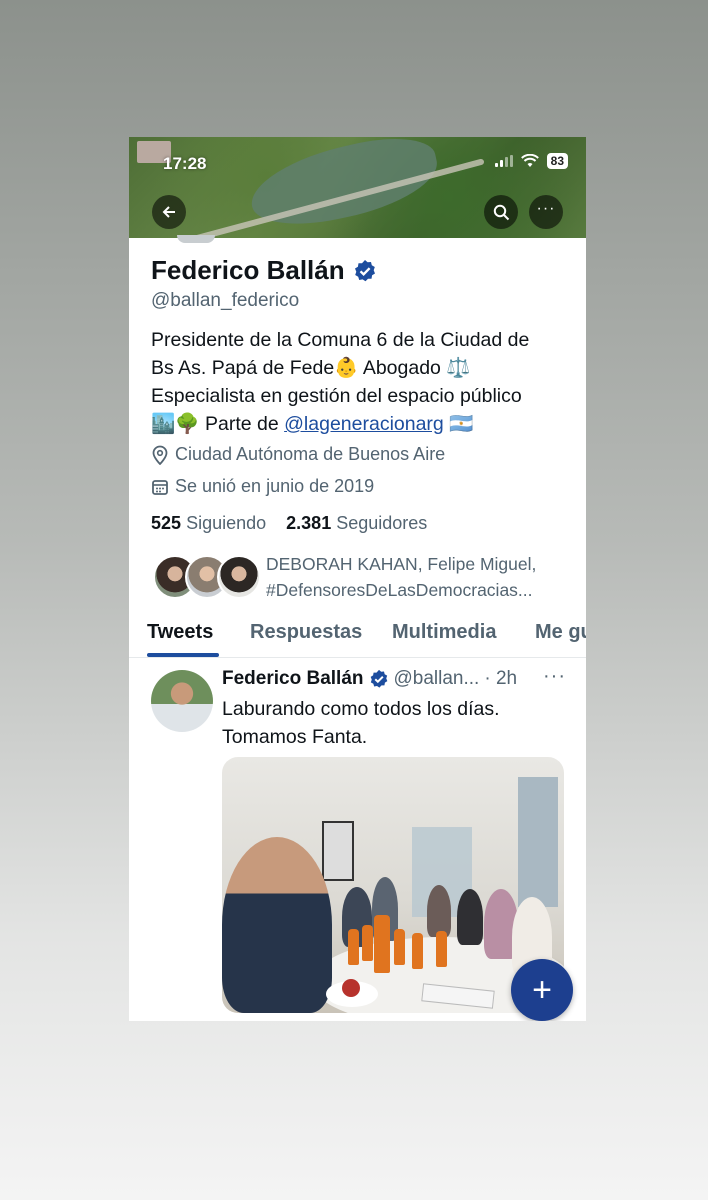 Image resolution: width=708 pixels, height=1200 pixels. What do you see at coordinates (226, 523) in the screenshot?
I see `following-label: Siguiendo` at bounding box center [226, 523].